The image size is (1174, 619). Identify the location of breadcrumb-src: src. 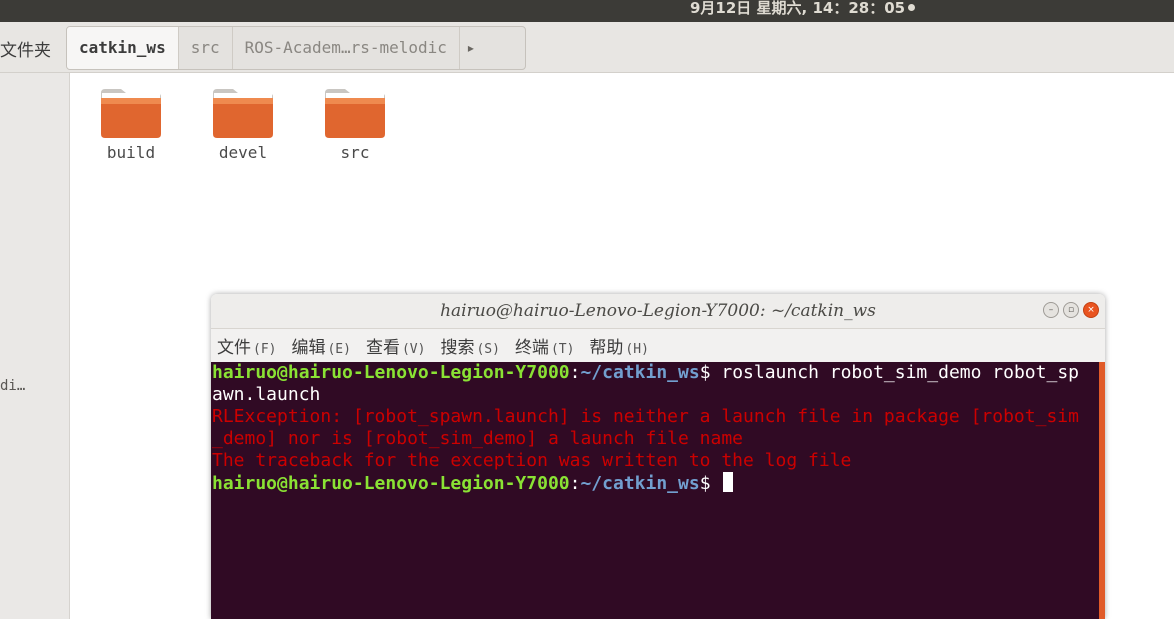
(206, 48).